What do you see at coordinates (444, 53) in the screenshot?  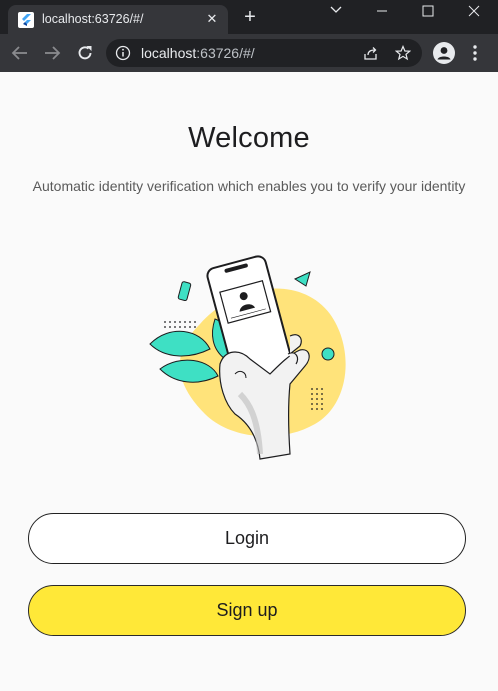 I see `profile-icon` at bounding box center [444, 53].